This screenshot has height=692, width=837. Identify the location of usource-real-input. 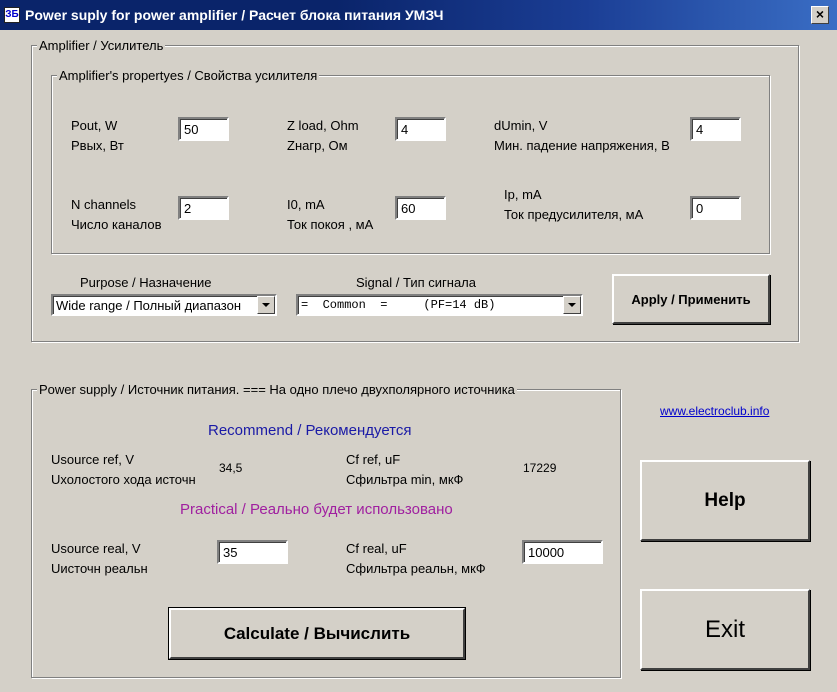
(252, 552).